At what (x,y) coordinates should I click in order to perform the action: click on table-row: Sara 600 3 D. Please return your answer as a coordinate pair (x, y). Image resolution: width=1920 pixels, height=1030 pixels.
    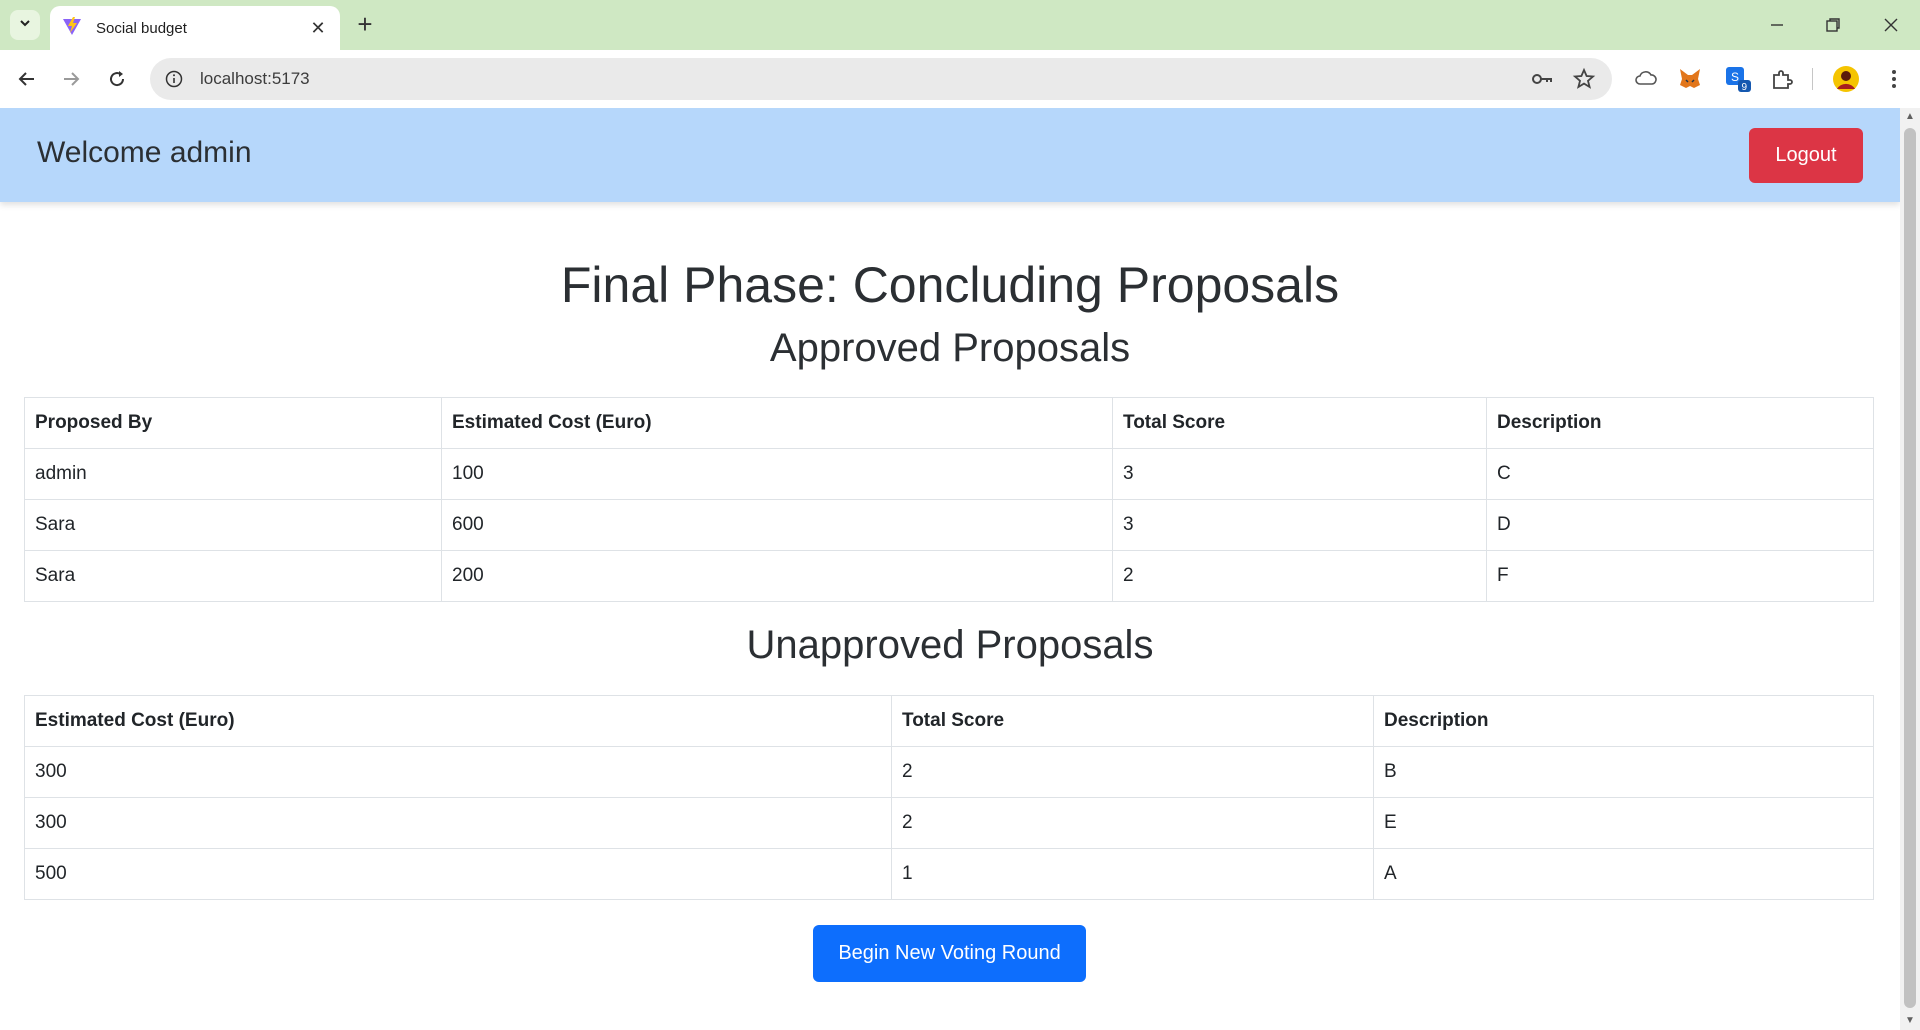
    Looking at the image, I should click on (949, 525).